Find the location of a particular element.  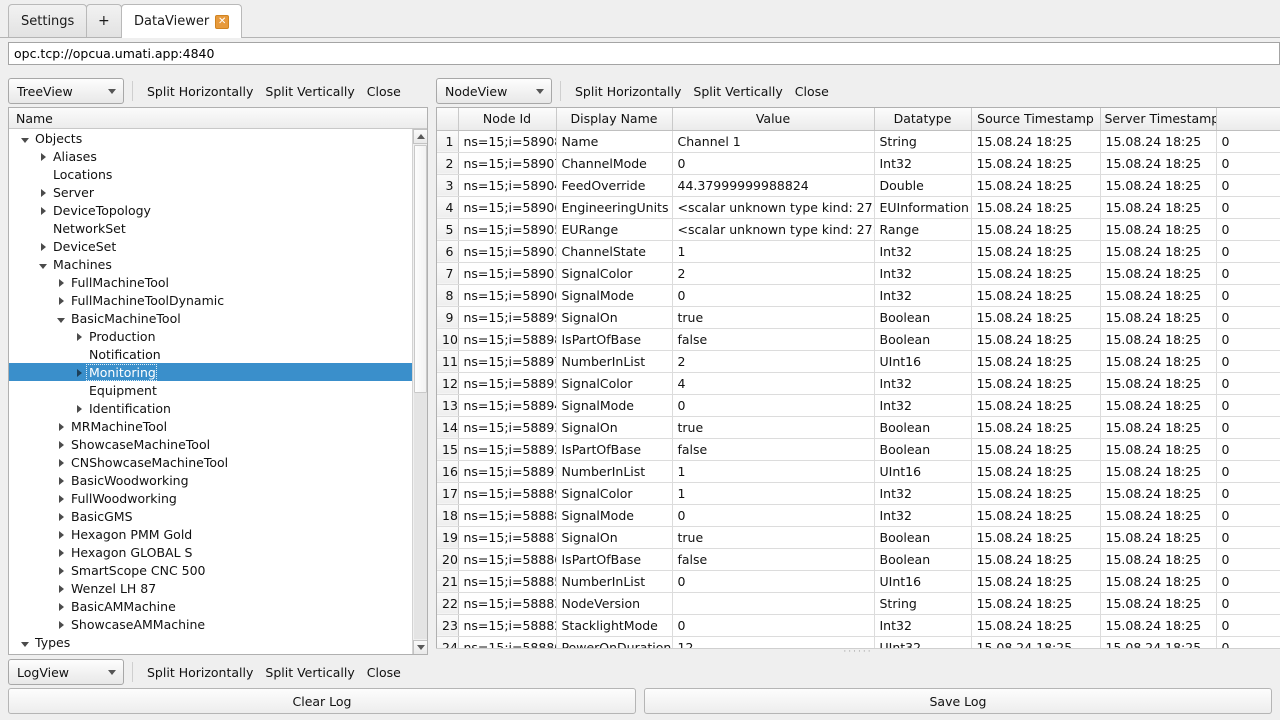

tree-view-selector: TreeView is located at coordinates (66, 91).